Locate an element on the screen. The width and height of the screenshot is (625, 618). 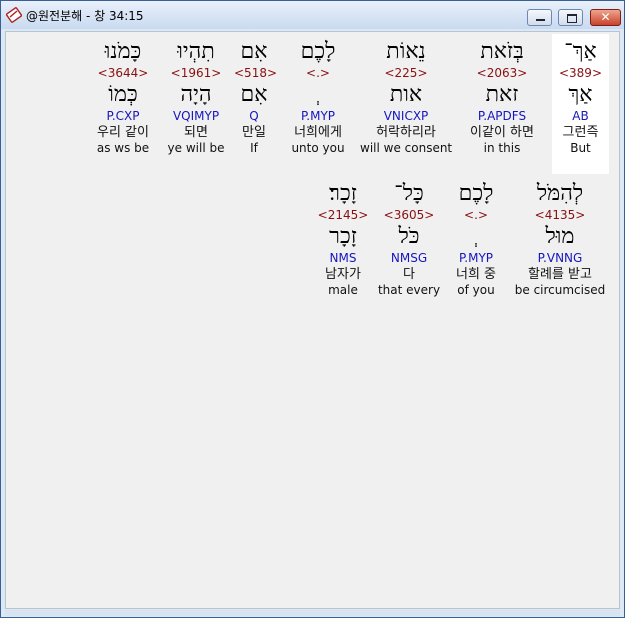
hebrew-root: אות is located at coordinates (406, 94).